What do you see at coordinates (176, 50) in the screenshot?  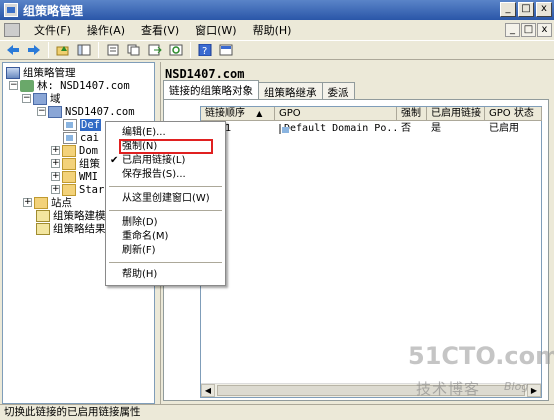 I see `refresh-icon` at bounding box center [176, 50].